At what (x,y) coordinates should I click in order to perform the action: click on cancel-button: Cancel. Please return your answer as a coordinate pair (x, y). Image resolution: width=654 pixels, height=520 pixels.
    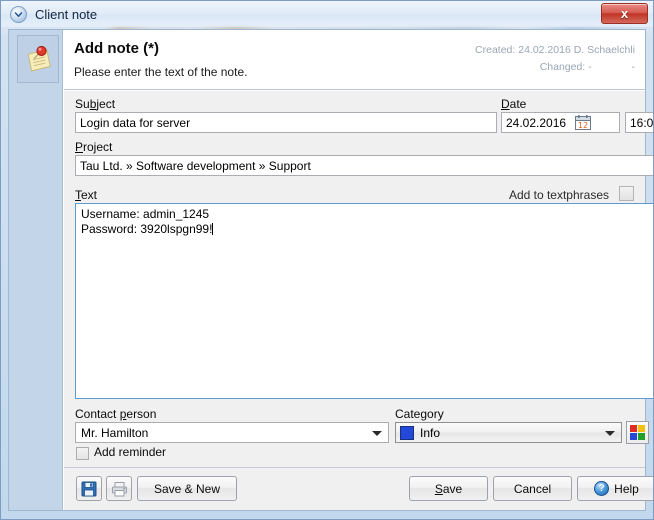
    Looking at the image, I should click on (532, 488).